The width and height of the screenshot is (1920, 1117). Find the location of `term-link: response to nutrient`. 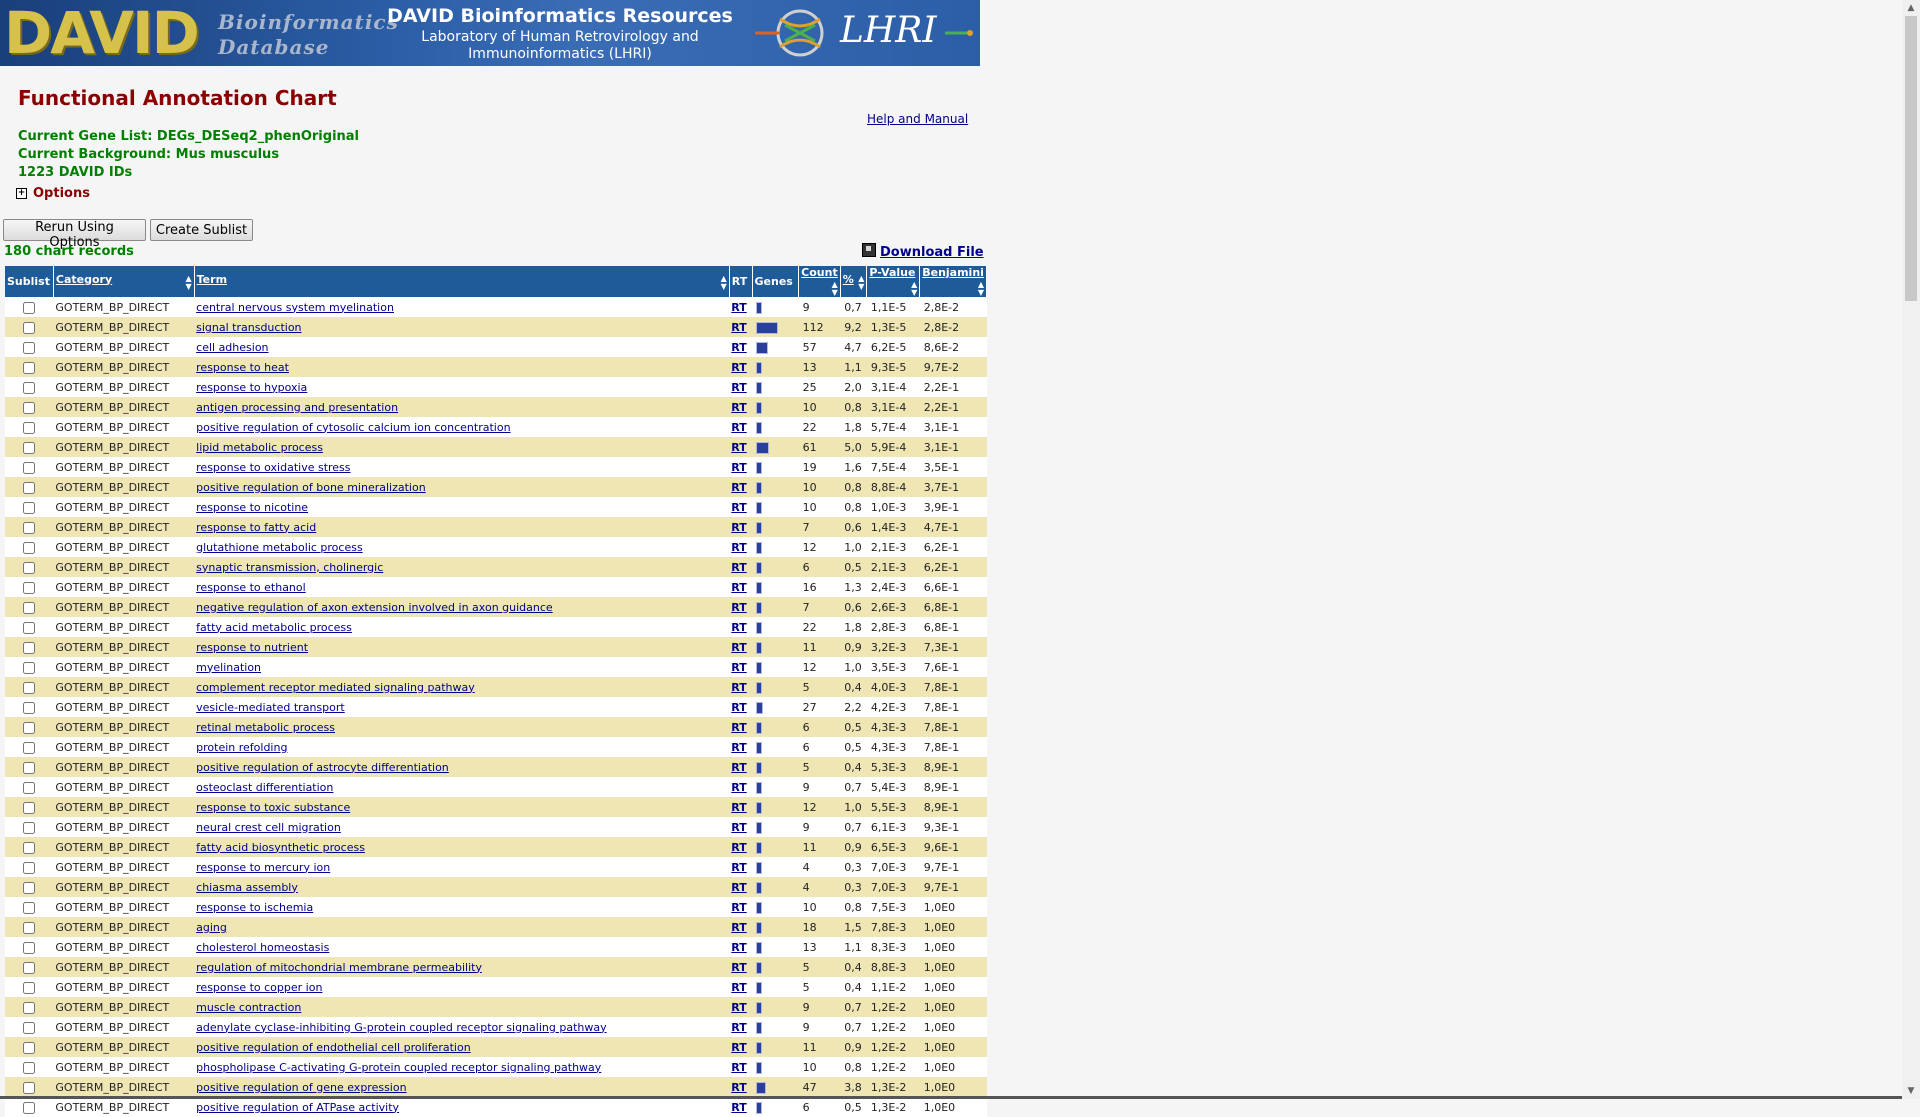

term-link: response to nutrient is located at coordinates (252, 647).